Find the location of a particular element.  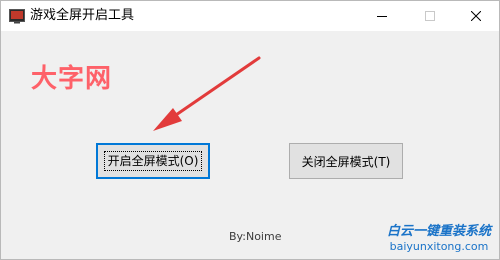

app-icon is located at coordinates (17, 16).